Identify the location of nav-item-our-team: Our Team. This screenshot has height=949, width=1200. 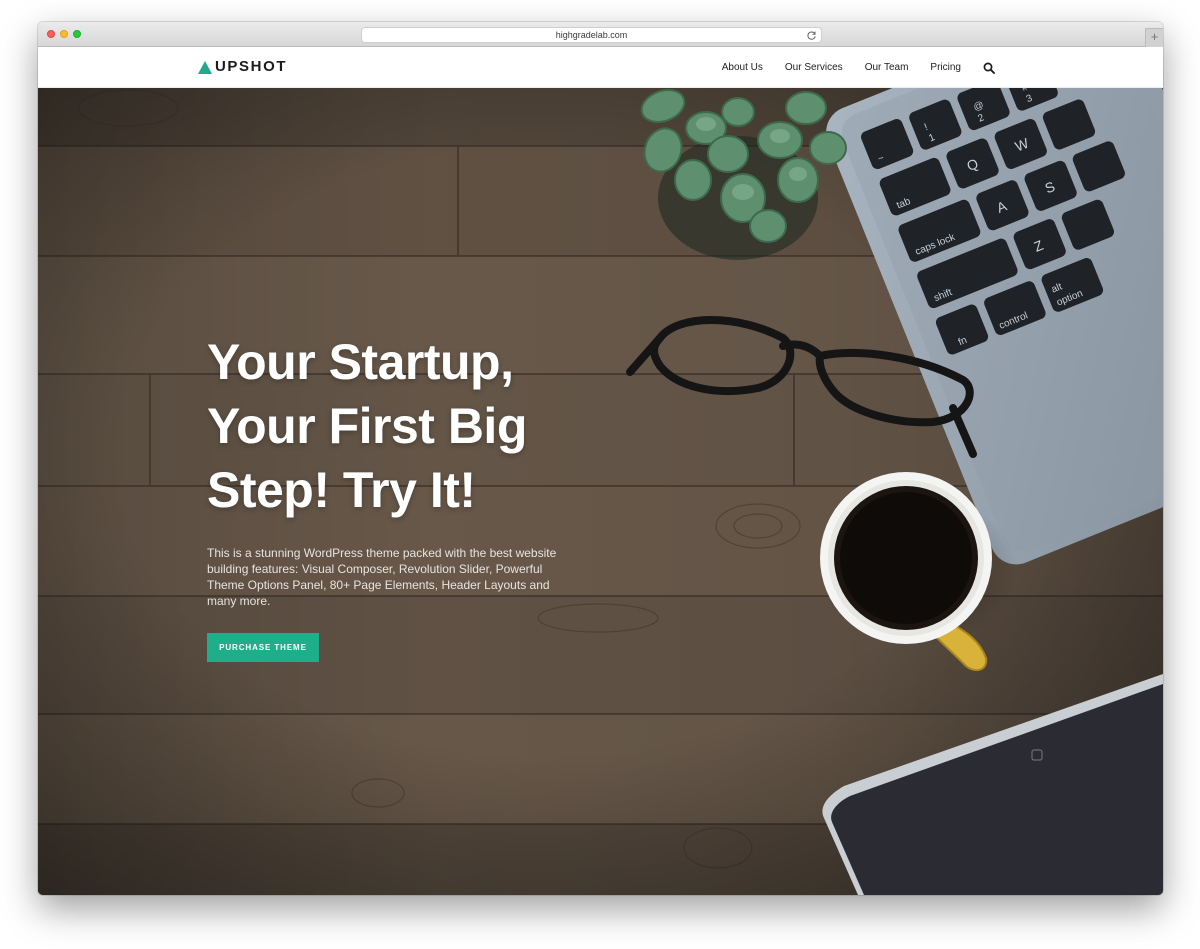
(887, 67).